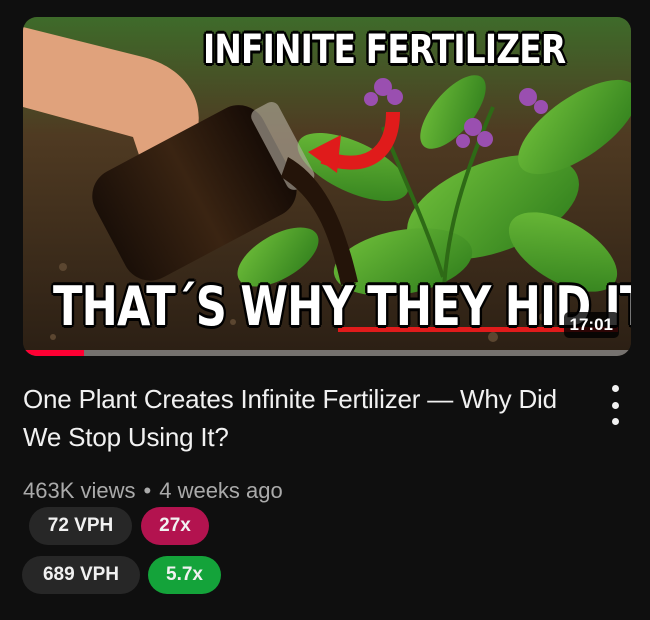 This screenshot has height=620, width=650. I want to click on watch-progress-fill, so click(53, 353).